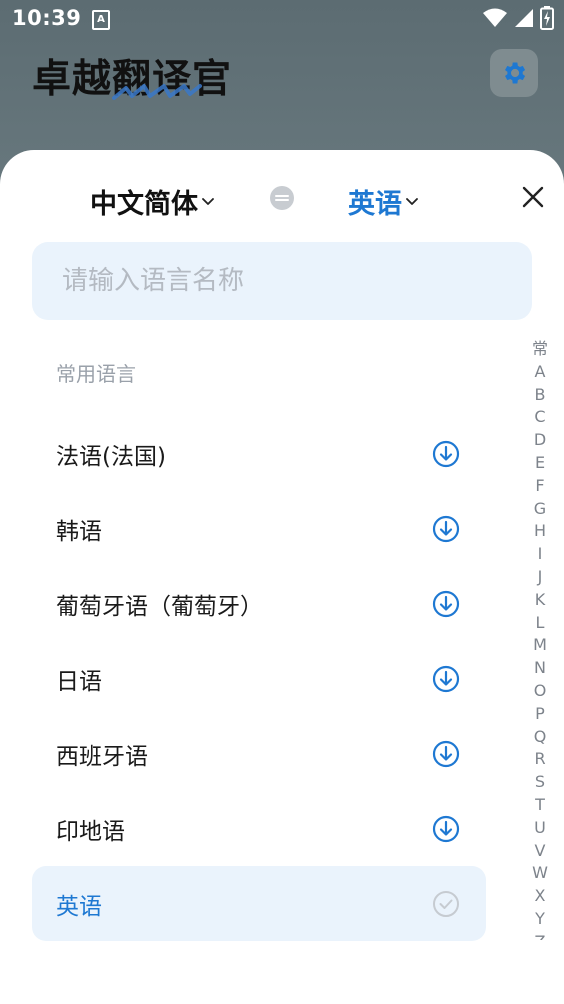  Describe the element at coordinates (540, 440) in the screenshot. I see `alphabet-index-letter: D` at that location.